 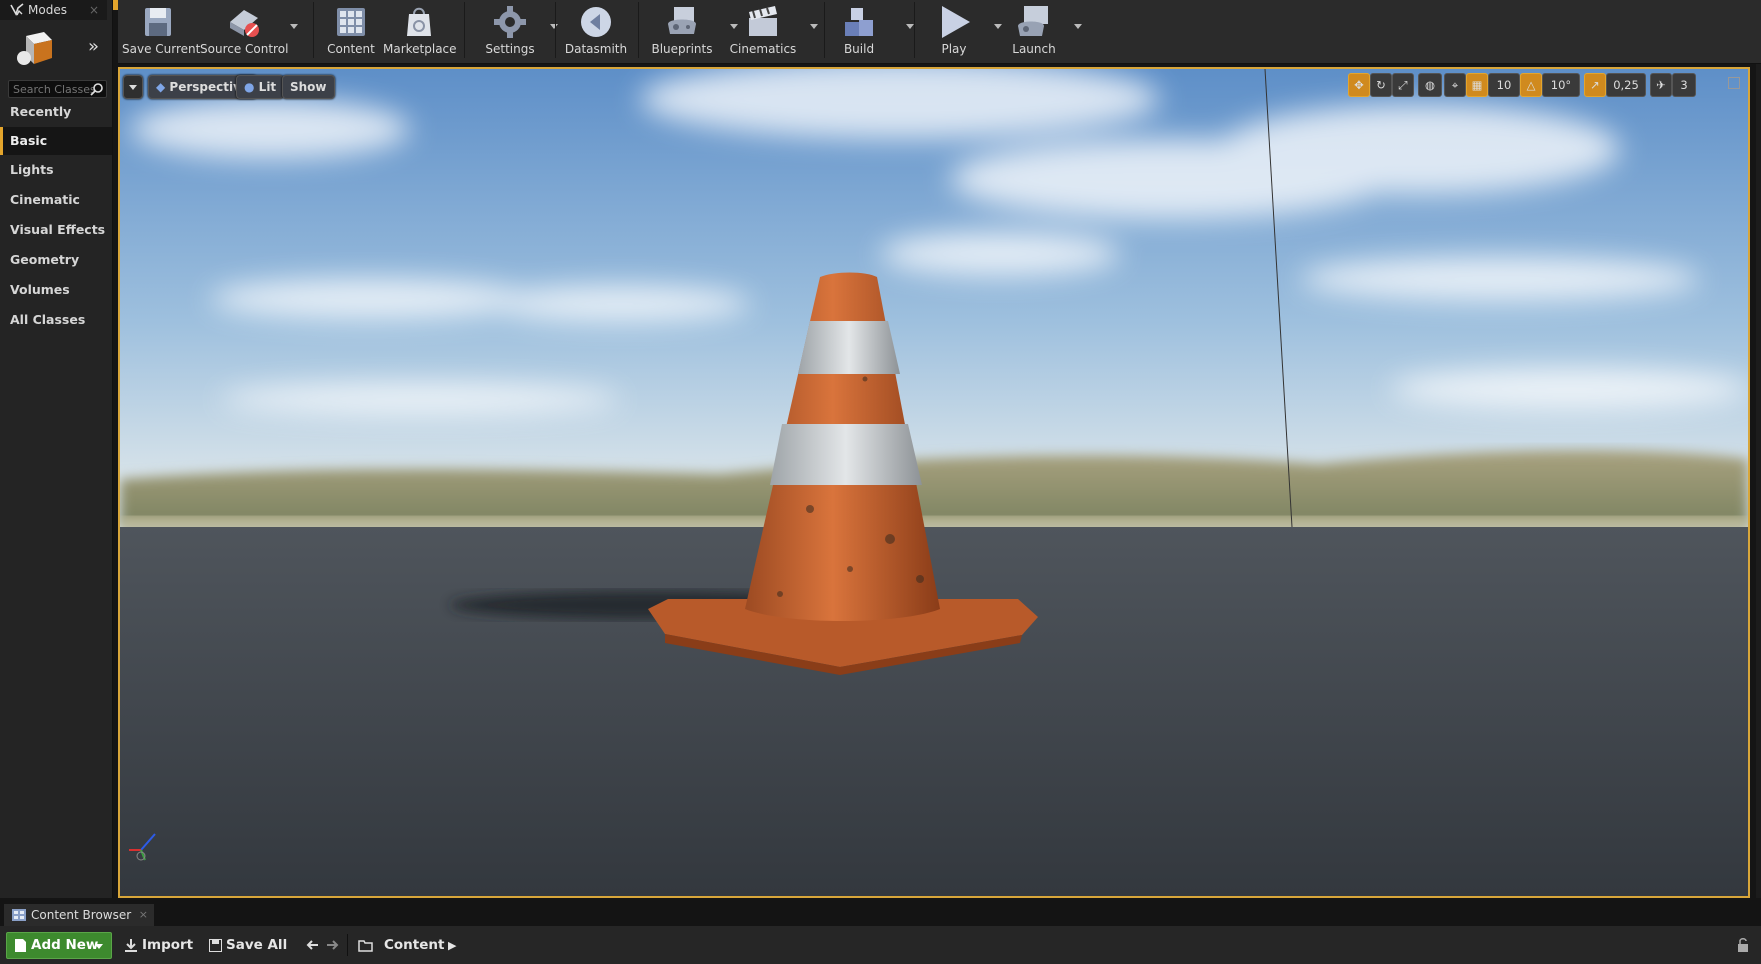 What do you see at coordinates (35, 48) in the screenshot?
I see `place-mode-icon` at bounding box center [35, 48].